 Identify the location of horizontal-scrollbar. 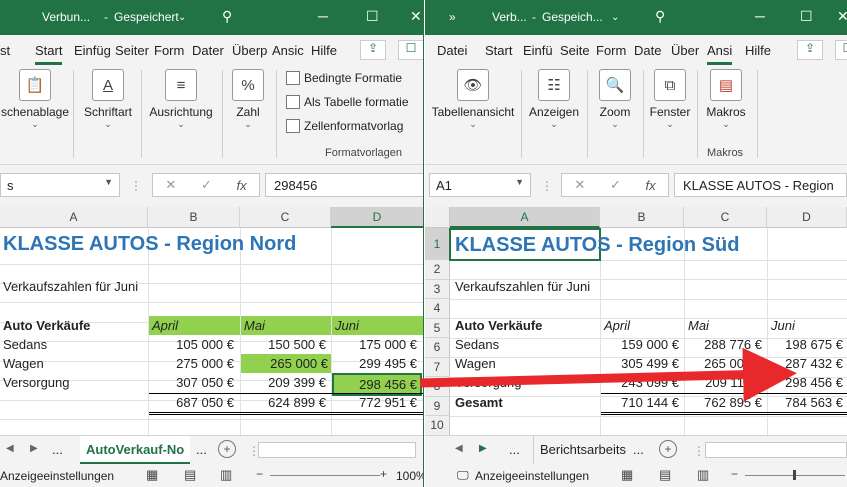
(776, 450).